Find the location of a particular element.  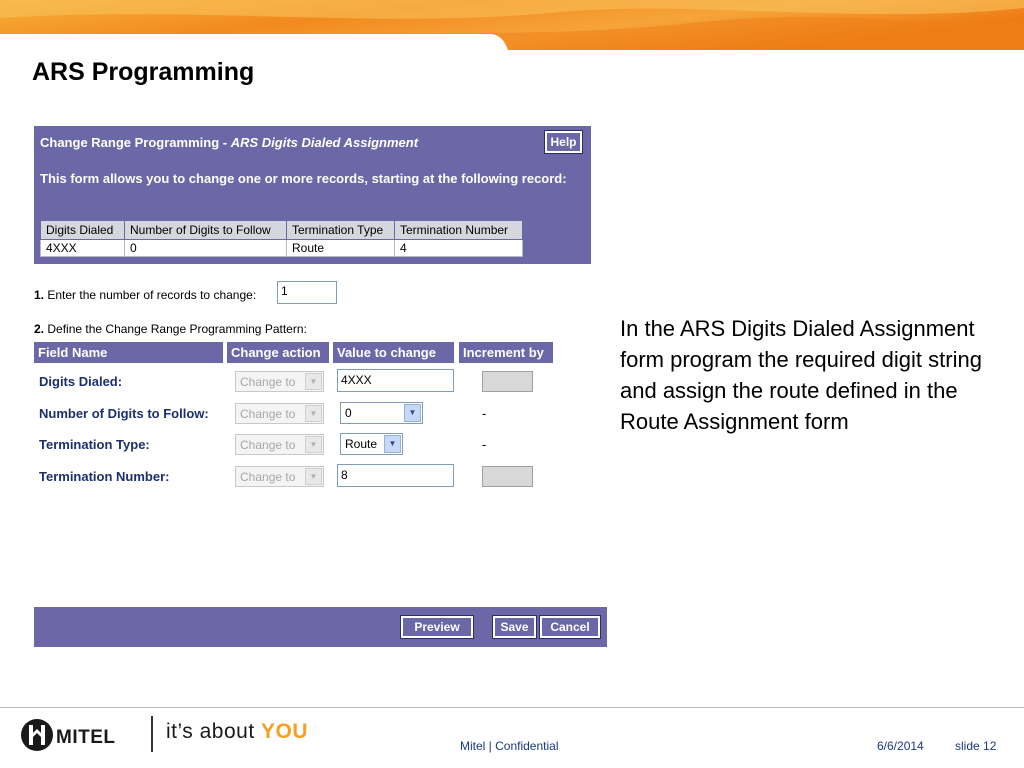

form-title-prefix: Change Range Programming - is located at coordinates (135, 142).